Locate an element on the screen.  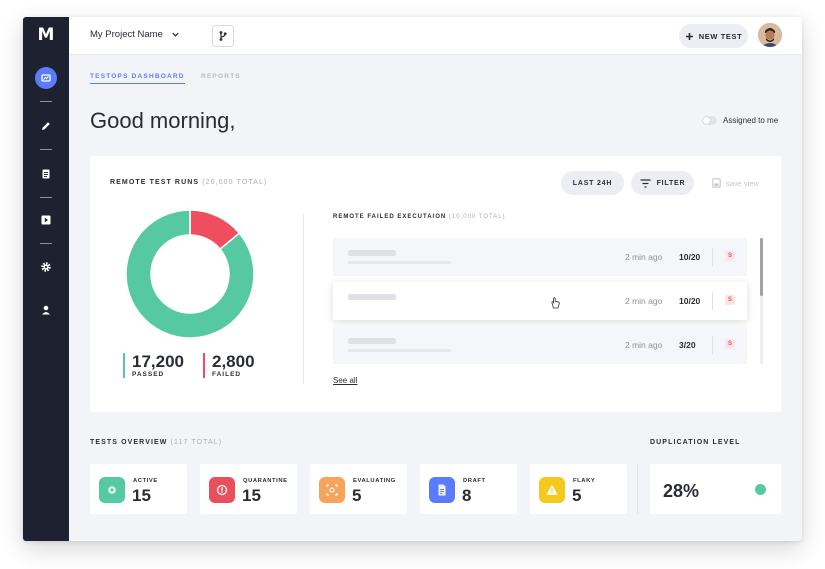
tile-quarantine-icon-box is located at coordinates (222, 490).